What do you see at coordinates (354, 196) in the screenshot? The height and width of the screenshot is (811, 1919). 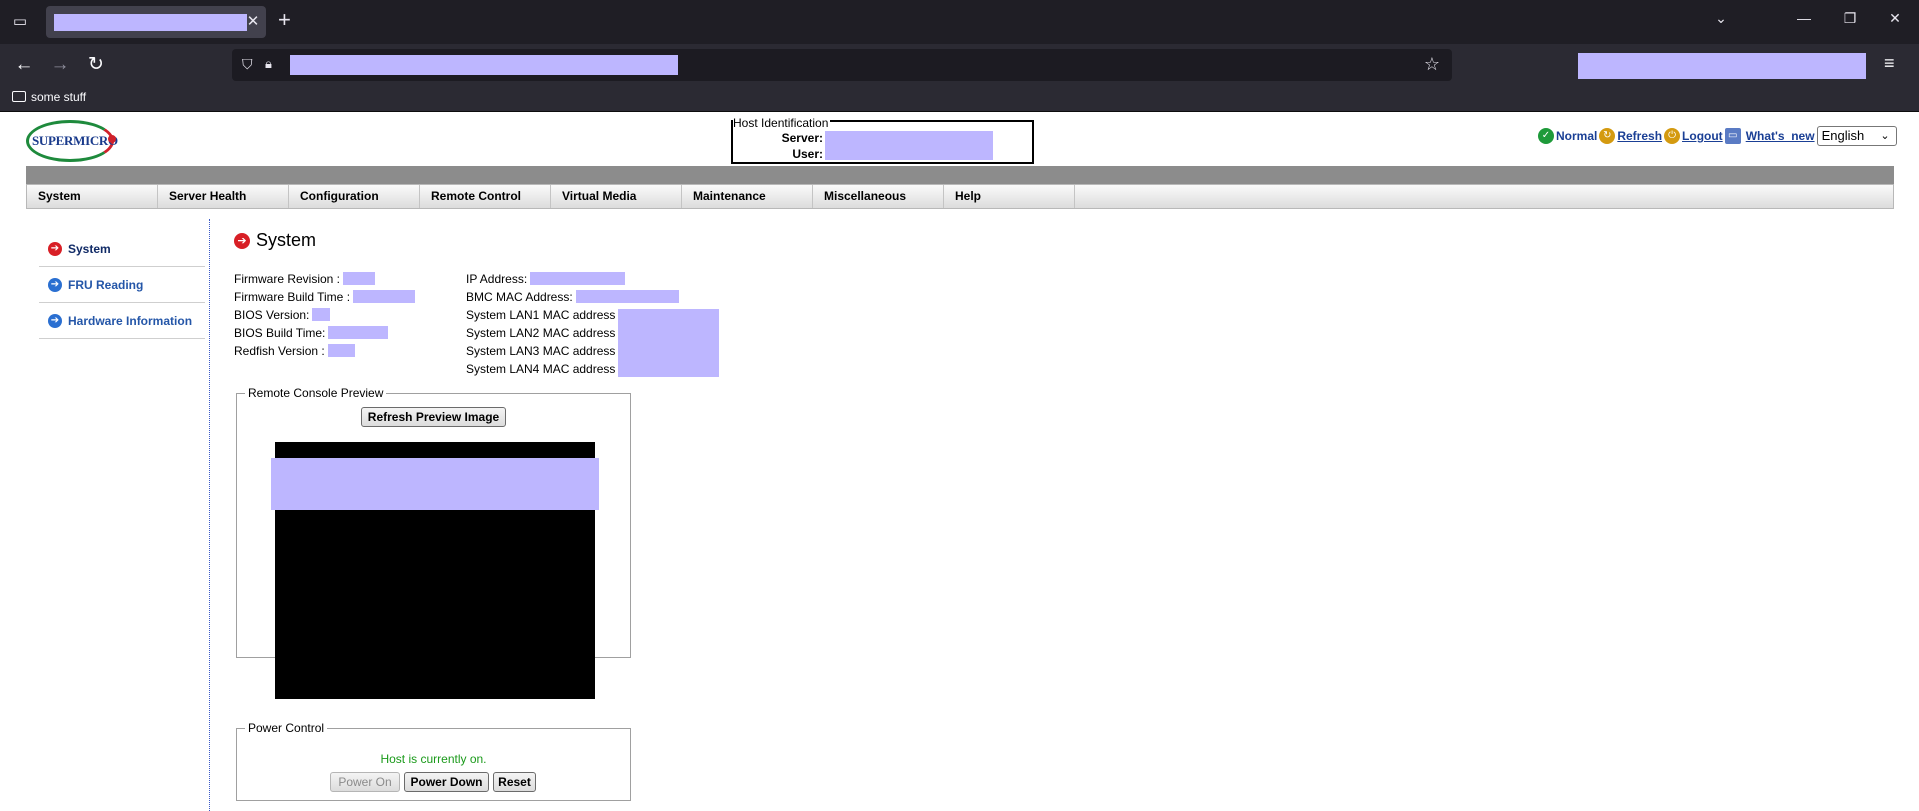 I see `menu-configuration: Configuration` at bounding box center [354, 196].